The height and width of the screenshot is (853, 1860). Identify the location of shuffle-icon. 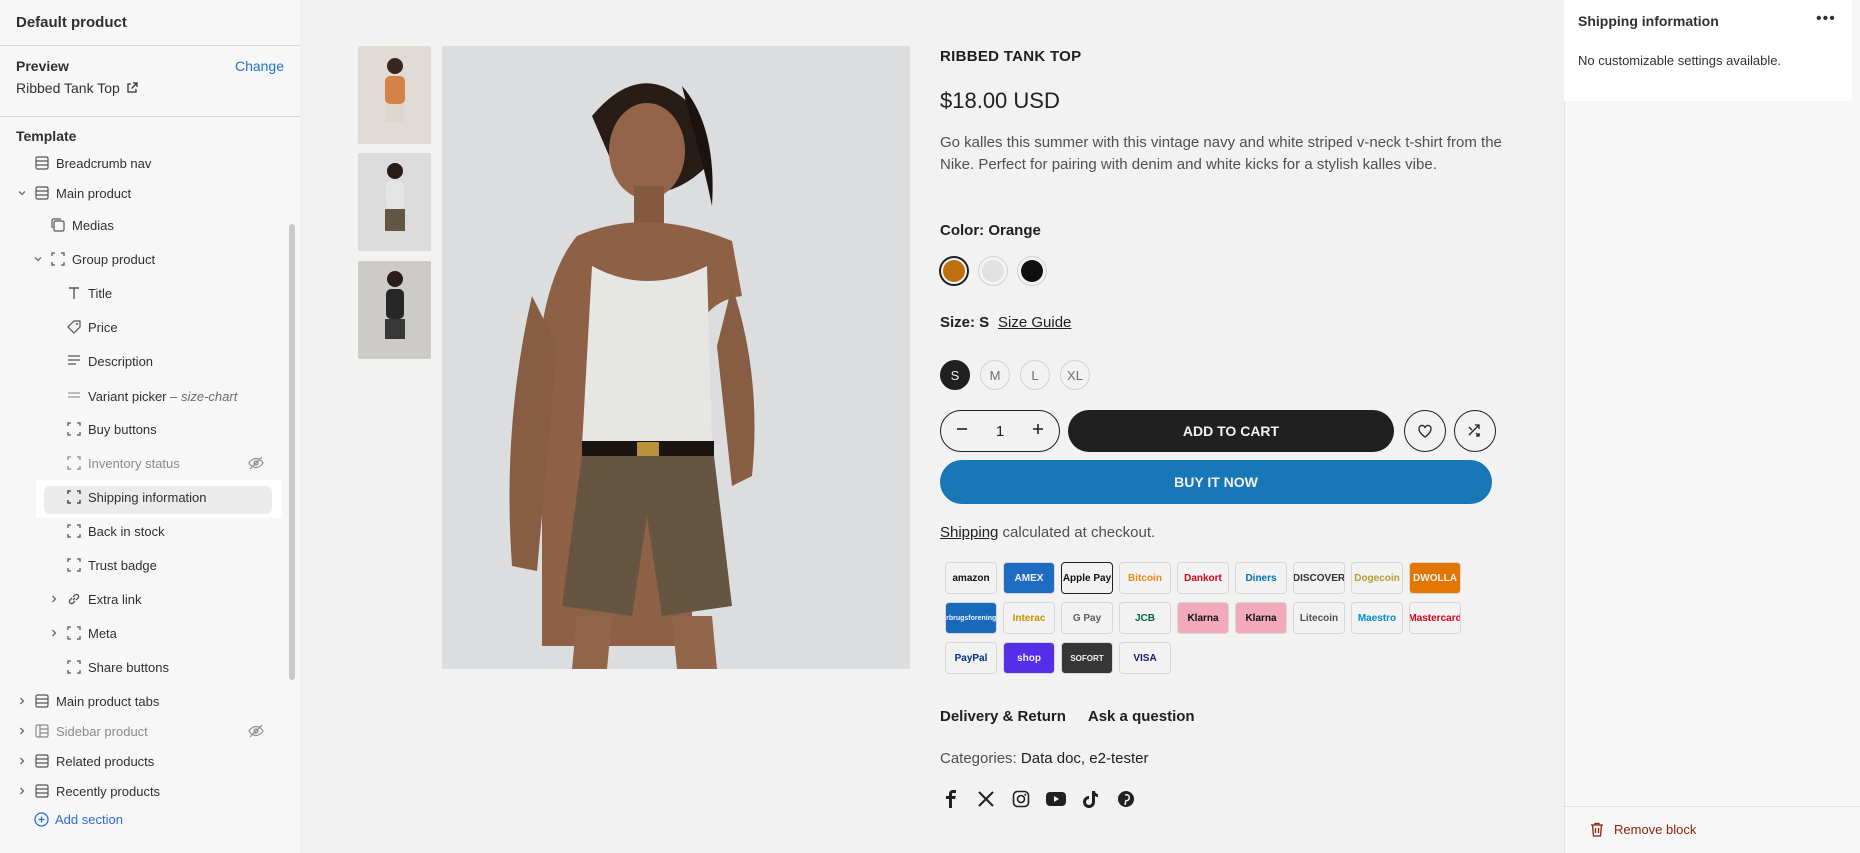
(1474, 430).